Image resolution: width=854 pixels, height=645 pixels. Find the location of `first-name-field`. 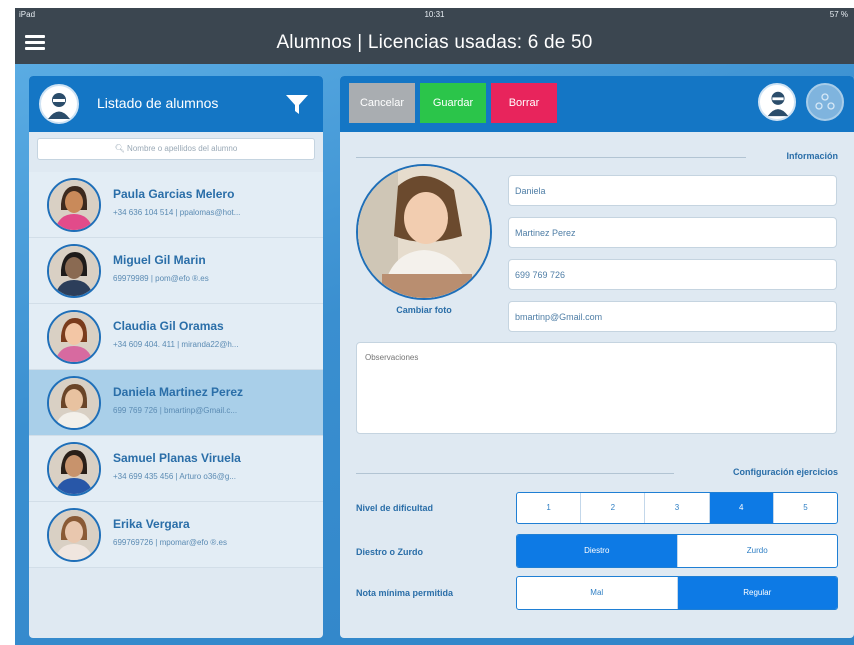

first-name-field is located at coordinates (672, 190).